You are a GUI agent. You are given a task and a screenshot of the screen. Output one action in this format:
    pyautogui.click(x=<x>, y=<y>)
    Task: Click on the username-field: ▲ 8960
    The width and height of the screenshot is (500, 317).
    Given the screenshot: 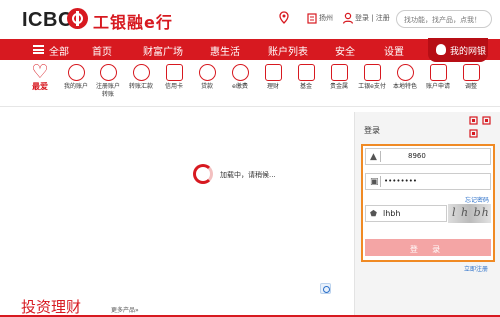 What is the action you would take?
    pyautogui.click(x=428, y=156)
    